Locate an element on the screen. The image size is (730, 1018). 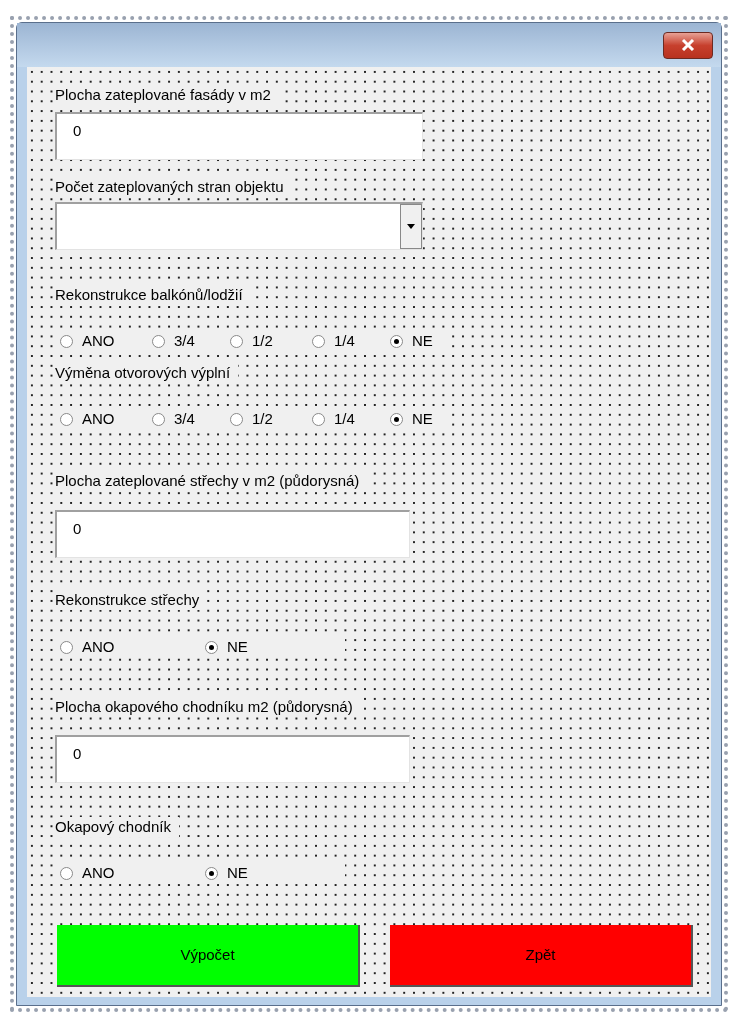
close-button is located at coordinates (688, 45).